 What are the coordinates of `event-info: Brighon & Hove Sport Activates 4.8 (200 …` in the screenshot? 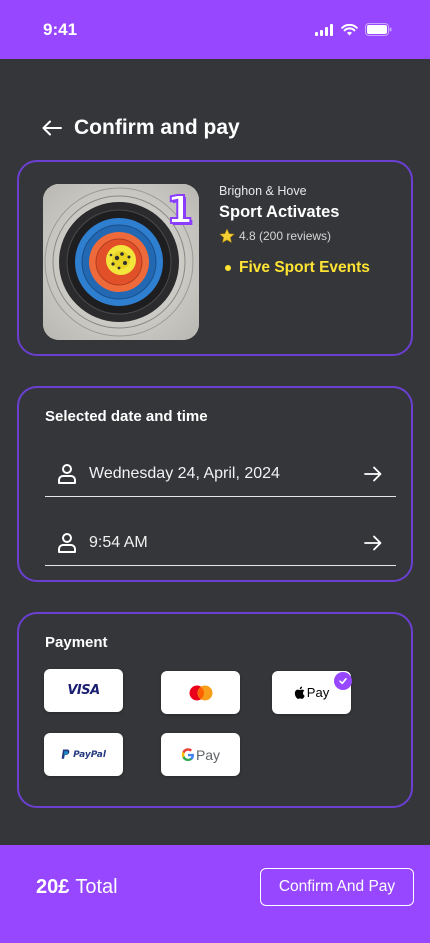 It's located at (294, 230).